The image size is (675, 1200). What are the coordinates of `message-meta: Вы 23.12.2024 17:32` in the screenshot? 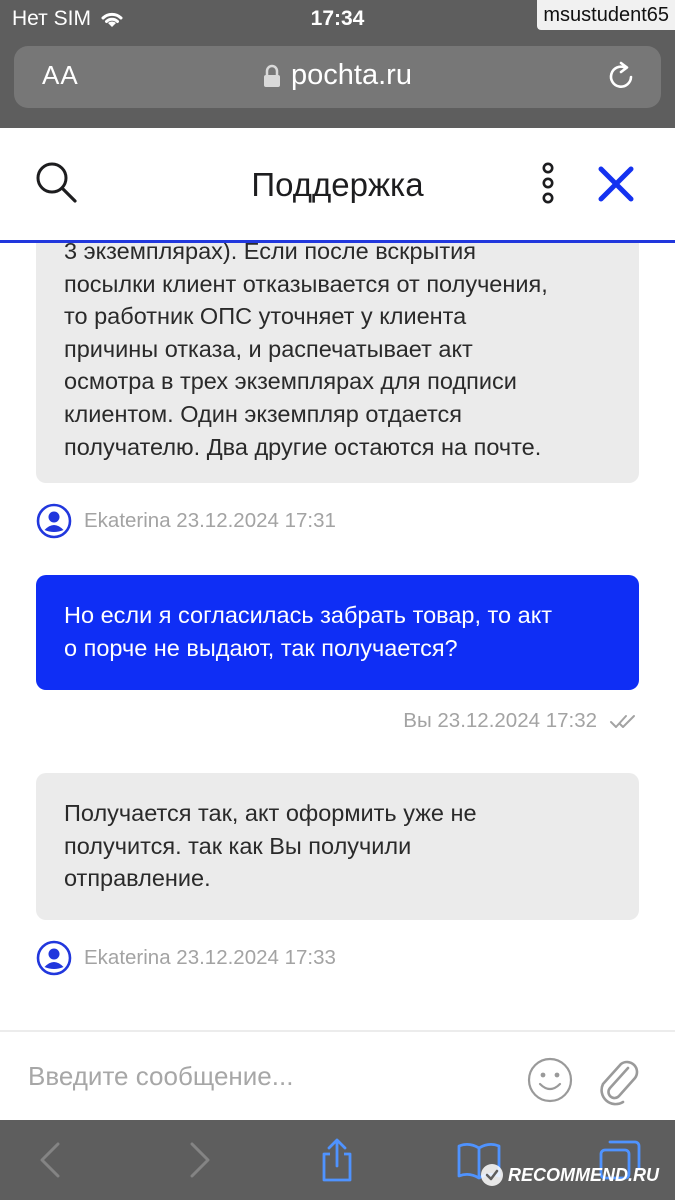 It's located at (521, 721).